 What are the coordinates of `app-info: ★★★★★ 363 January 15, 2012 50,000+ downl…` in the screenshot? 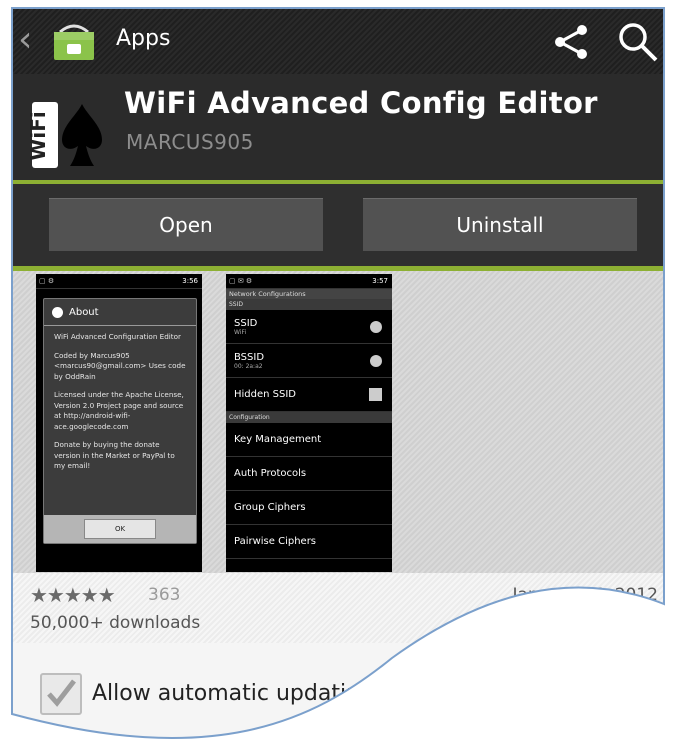 It's located at (338, 608).